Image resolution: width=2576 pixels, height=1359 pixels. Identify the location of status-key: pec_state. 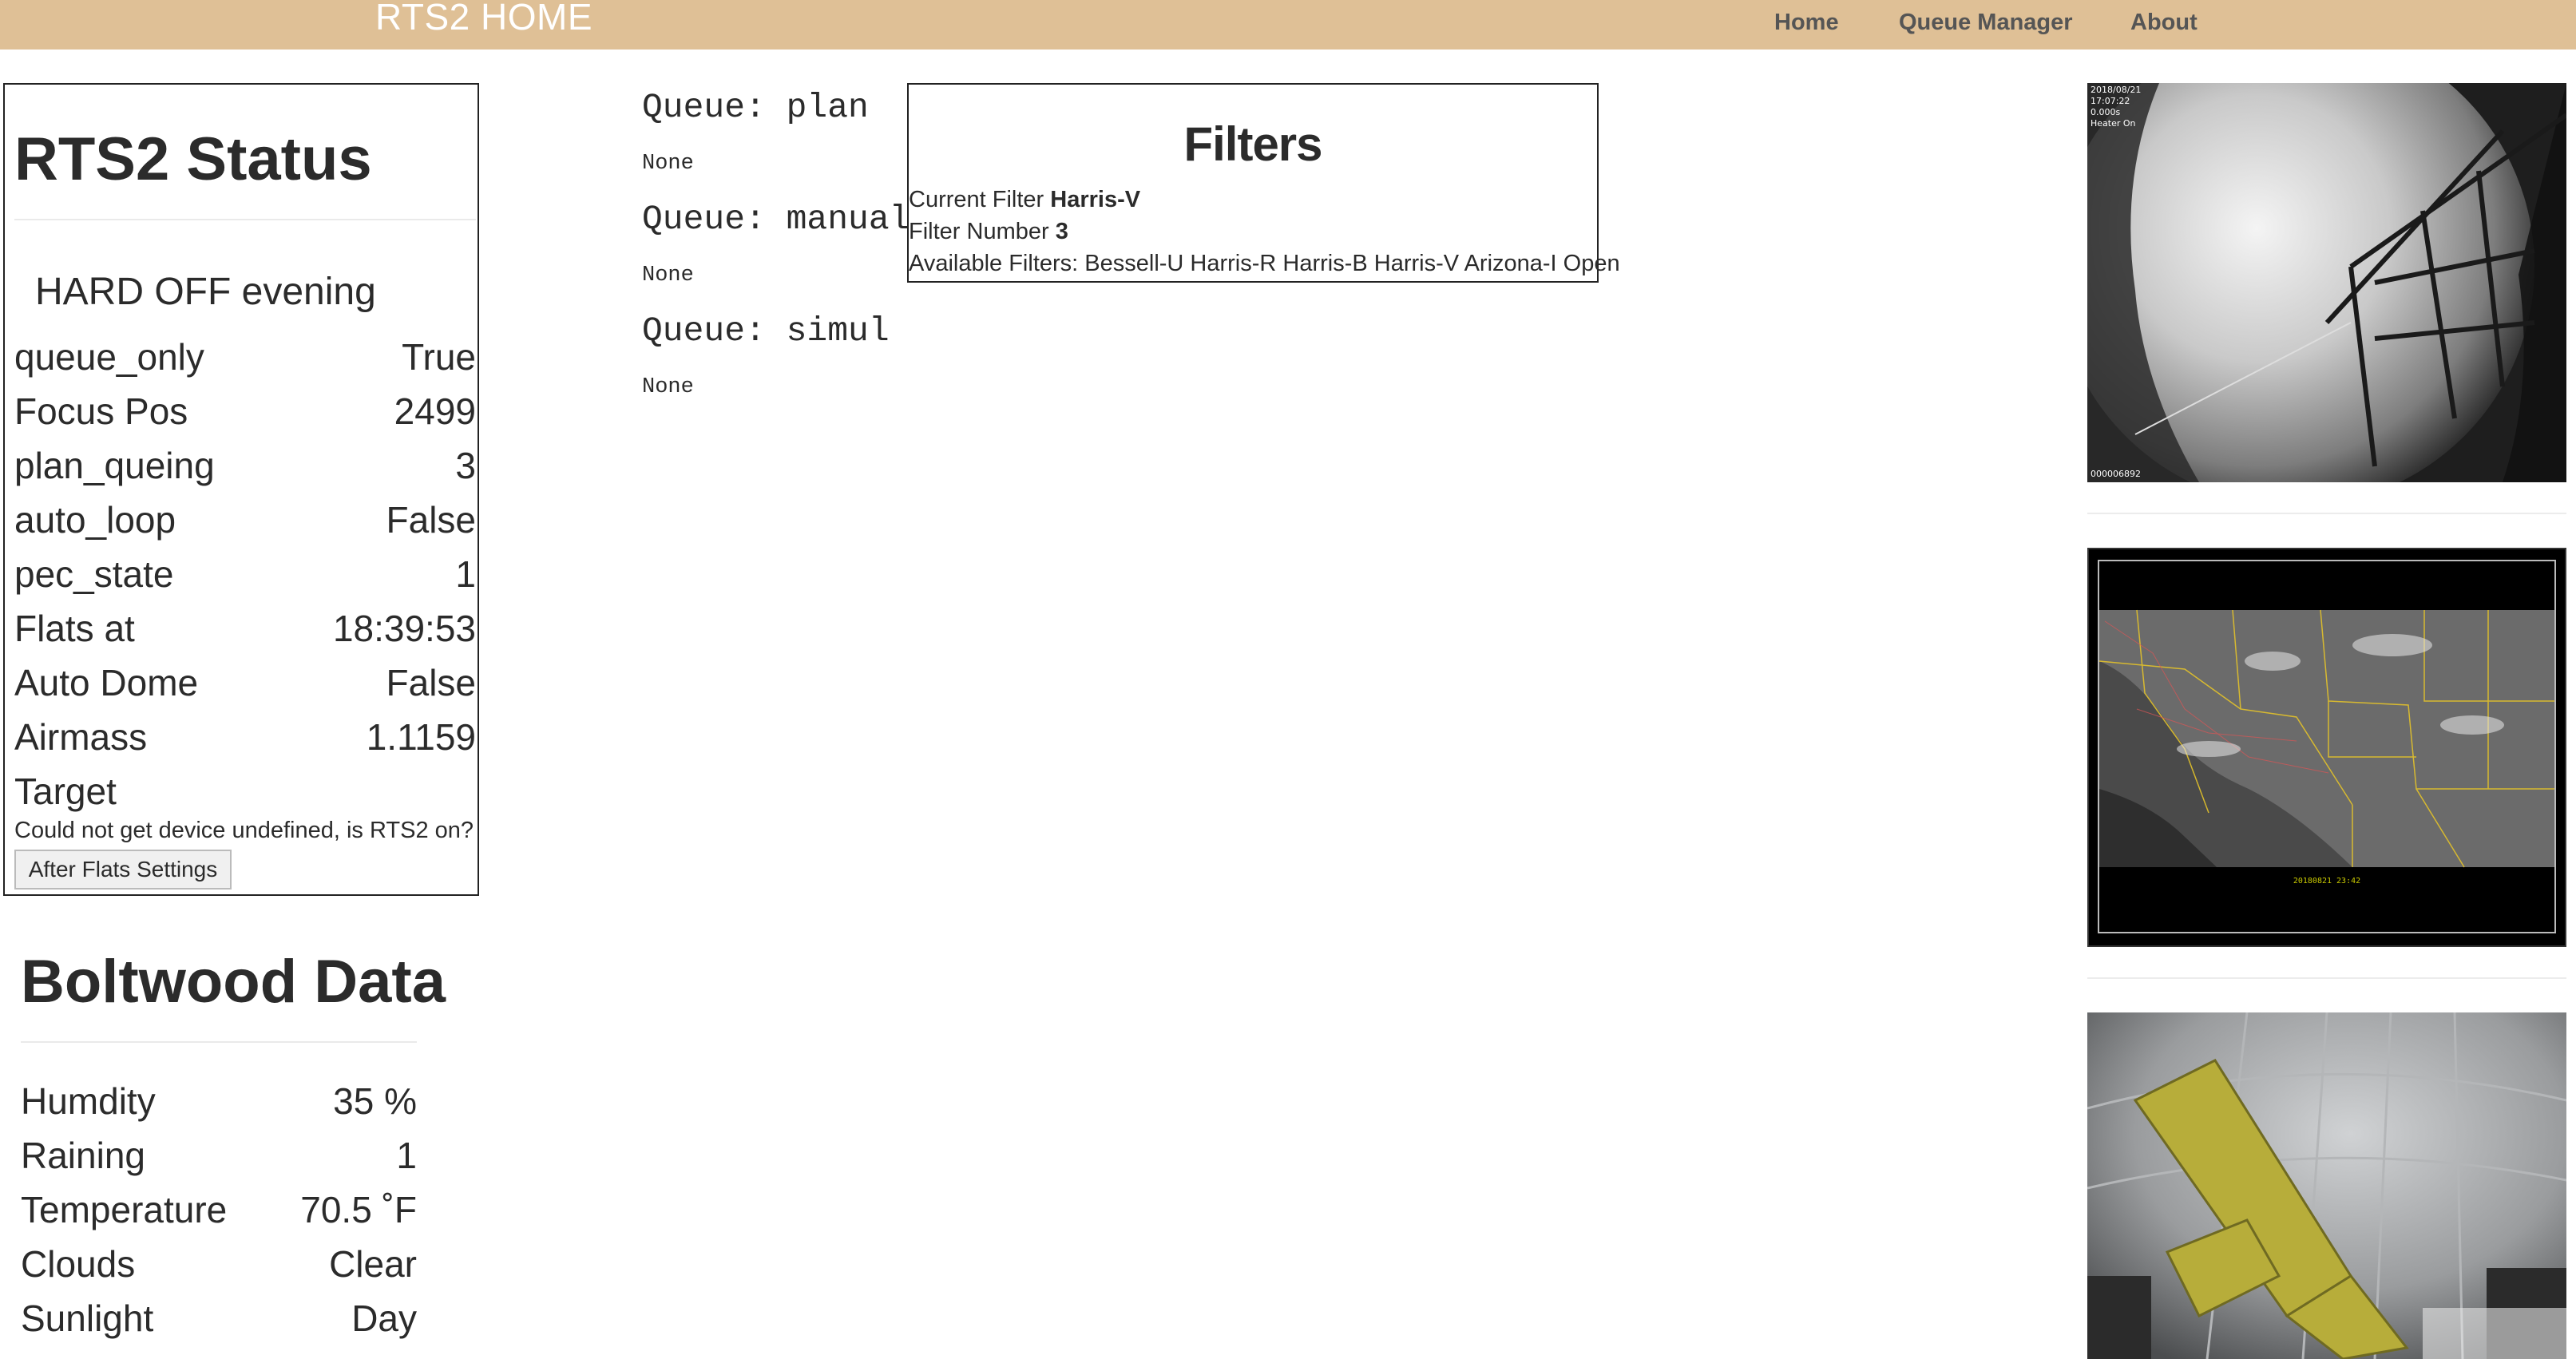
(94, 574).